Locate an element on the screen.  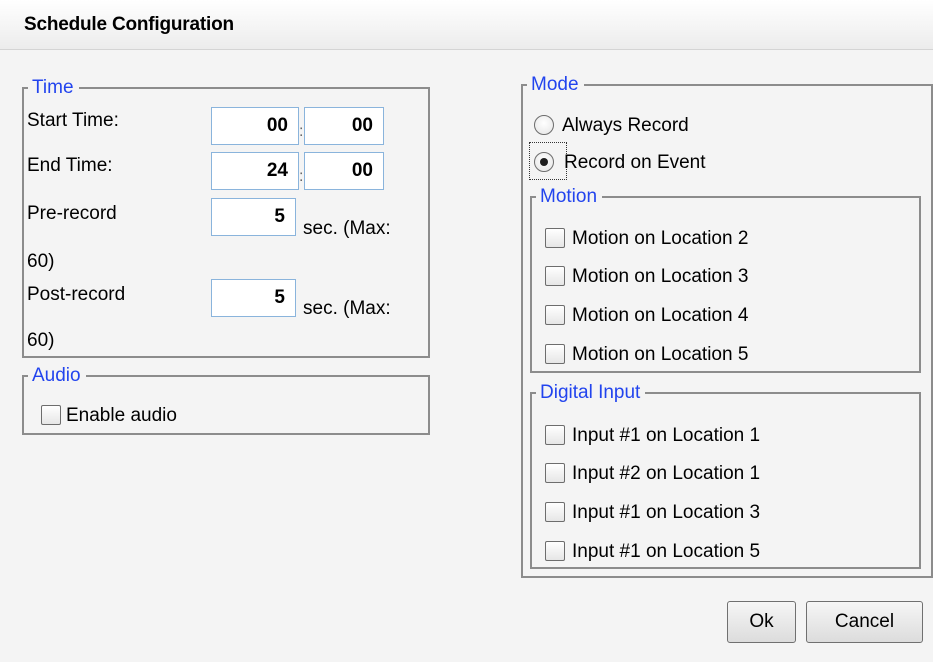
start-hour-input is located at coordinates (255, 126).